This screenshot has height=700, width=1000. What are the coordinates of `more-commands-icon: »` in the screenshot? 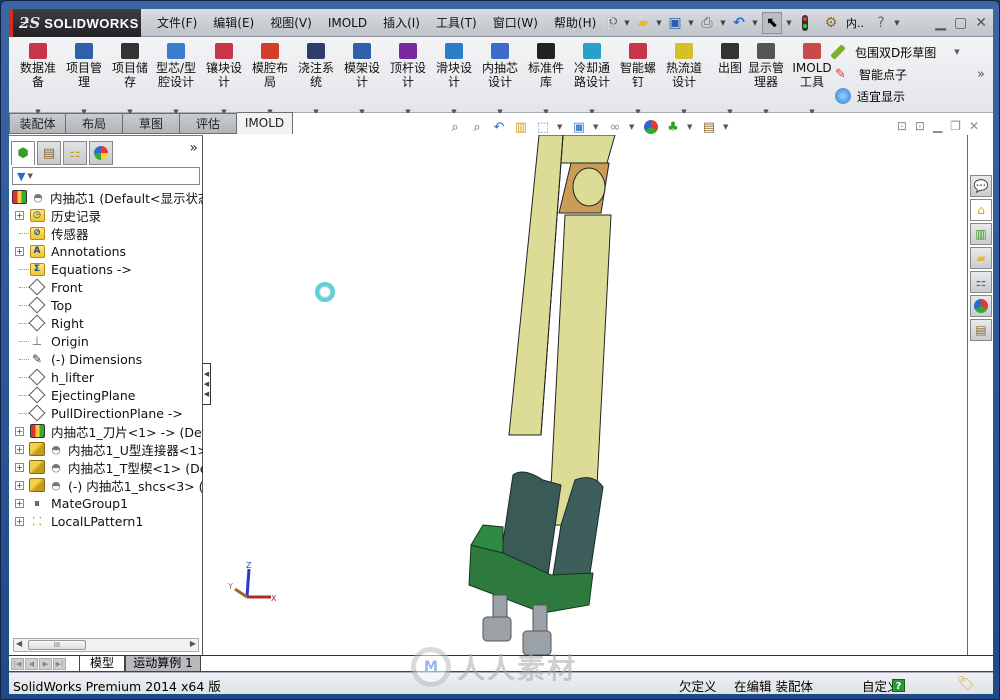 It's located at (981, 74).